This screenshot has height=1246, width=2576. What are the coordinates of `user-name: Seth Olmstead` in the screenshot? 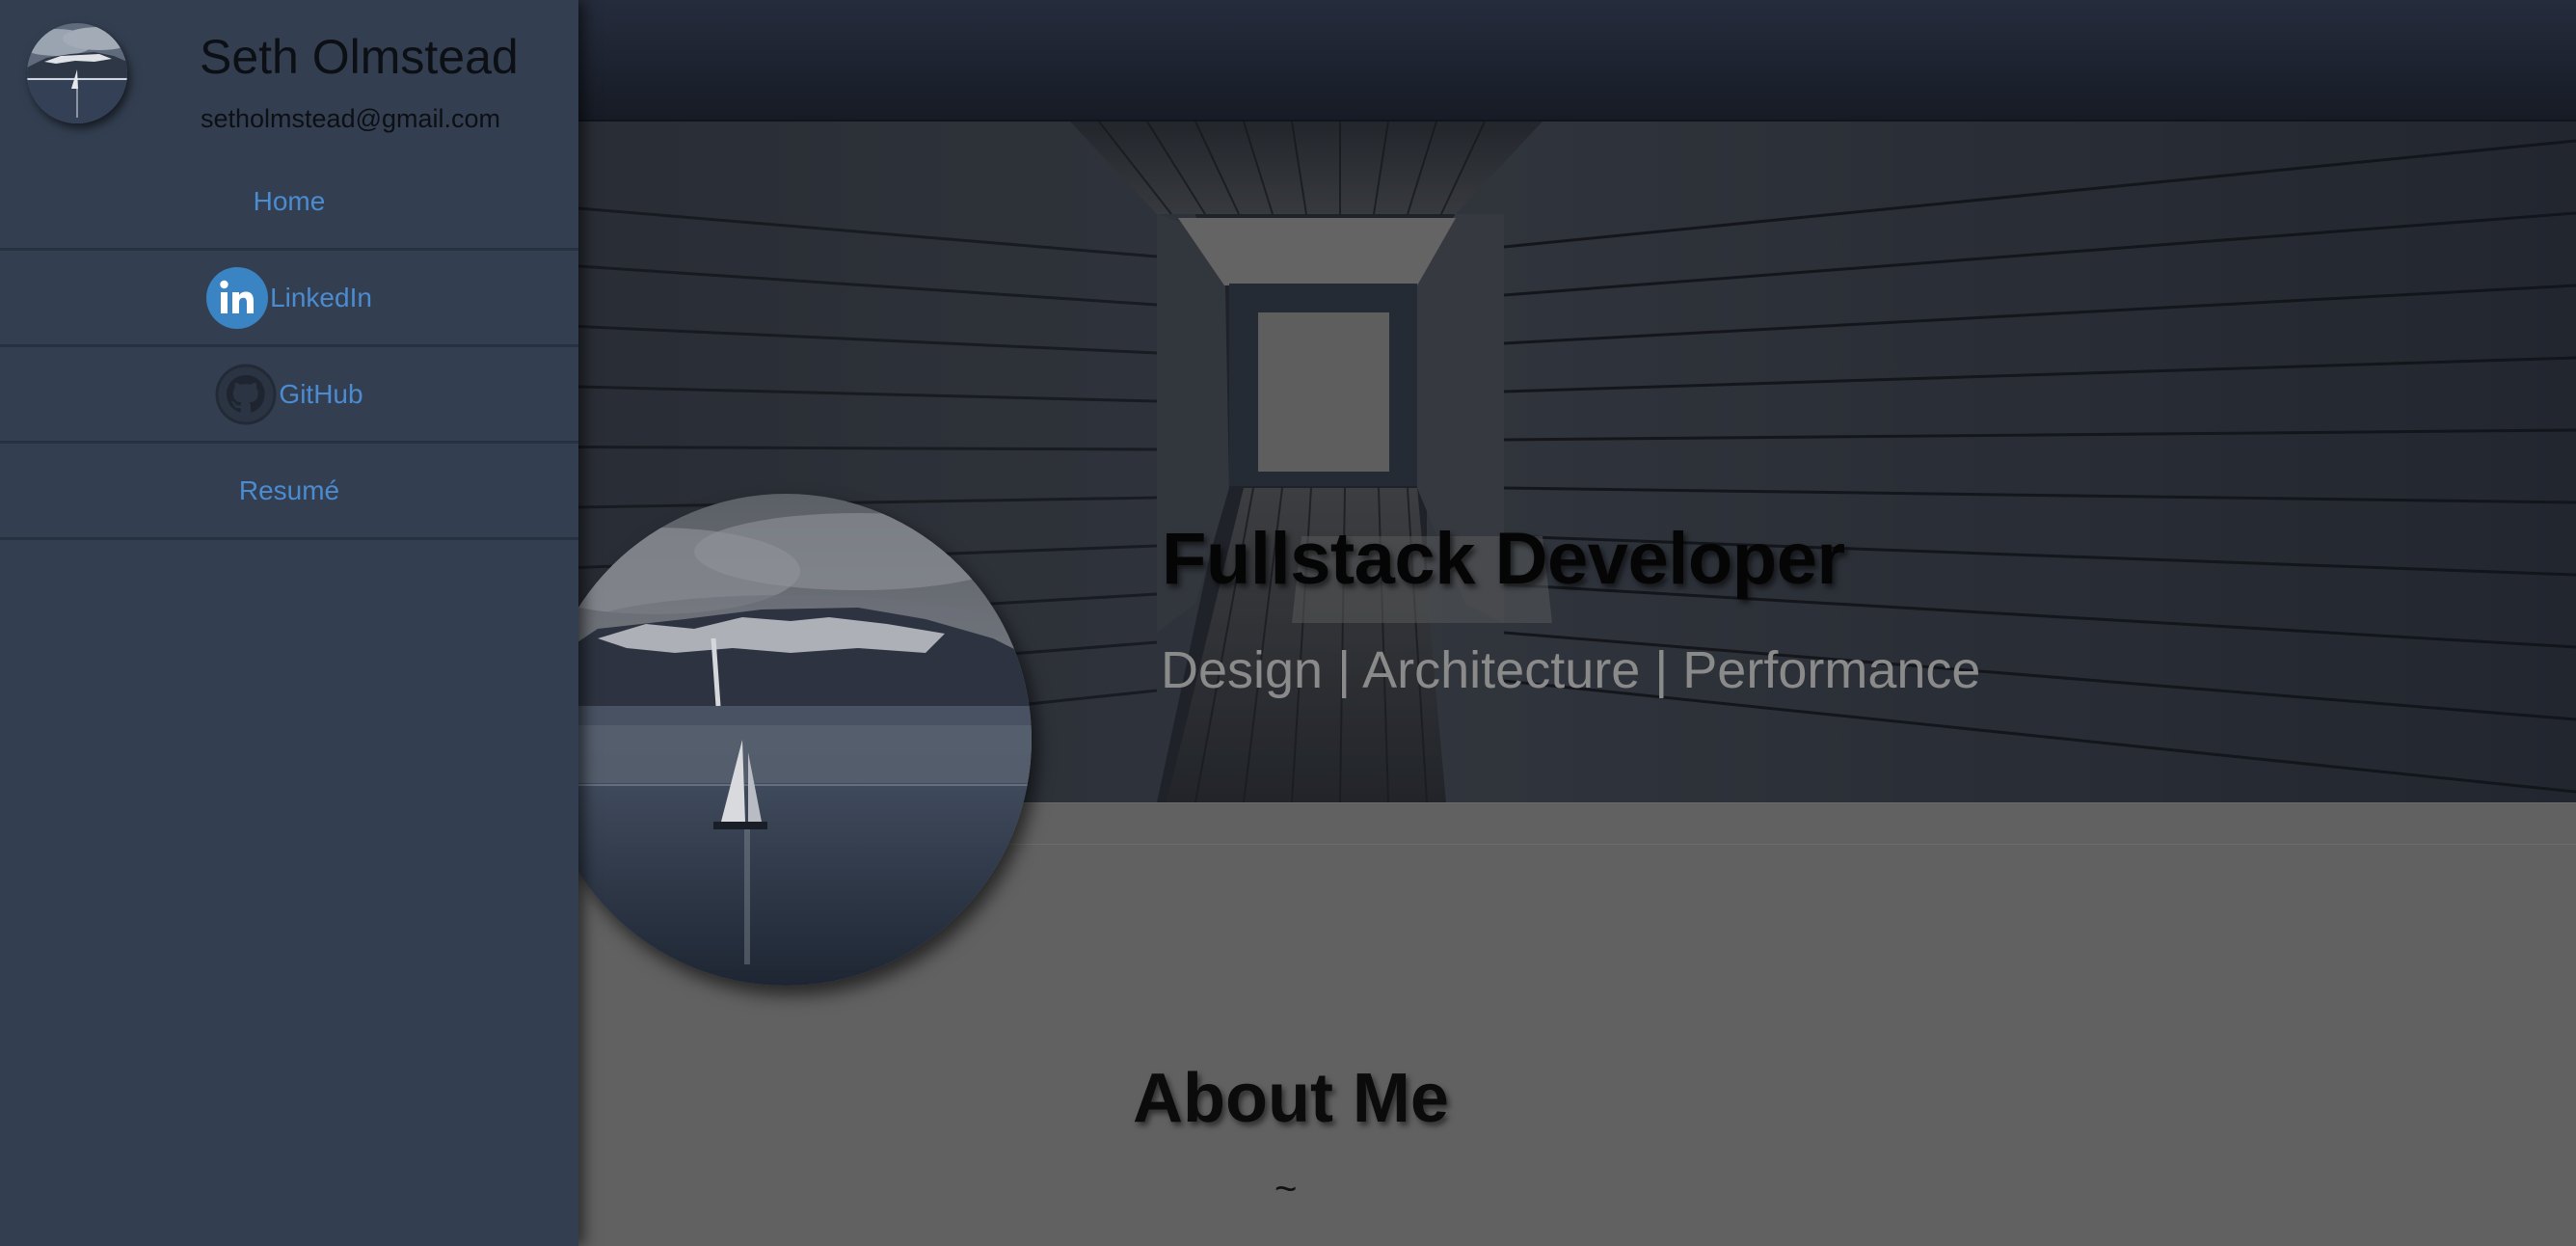 It's located at (360, 57).